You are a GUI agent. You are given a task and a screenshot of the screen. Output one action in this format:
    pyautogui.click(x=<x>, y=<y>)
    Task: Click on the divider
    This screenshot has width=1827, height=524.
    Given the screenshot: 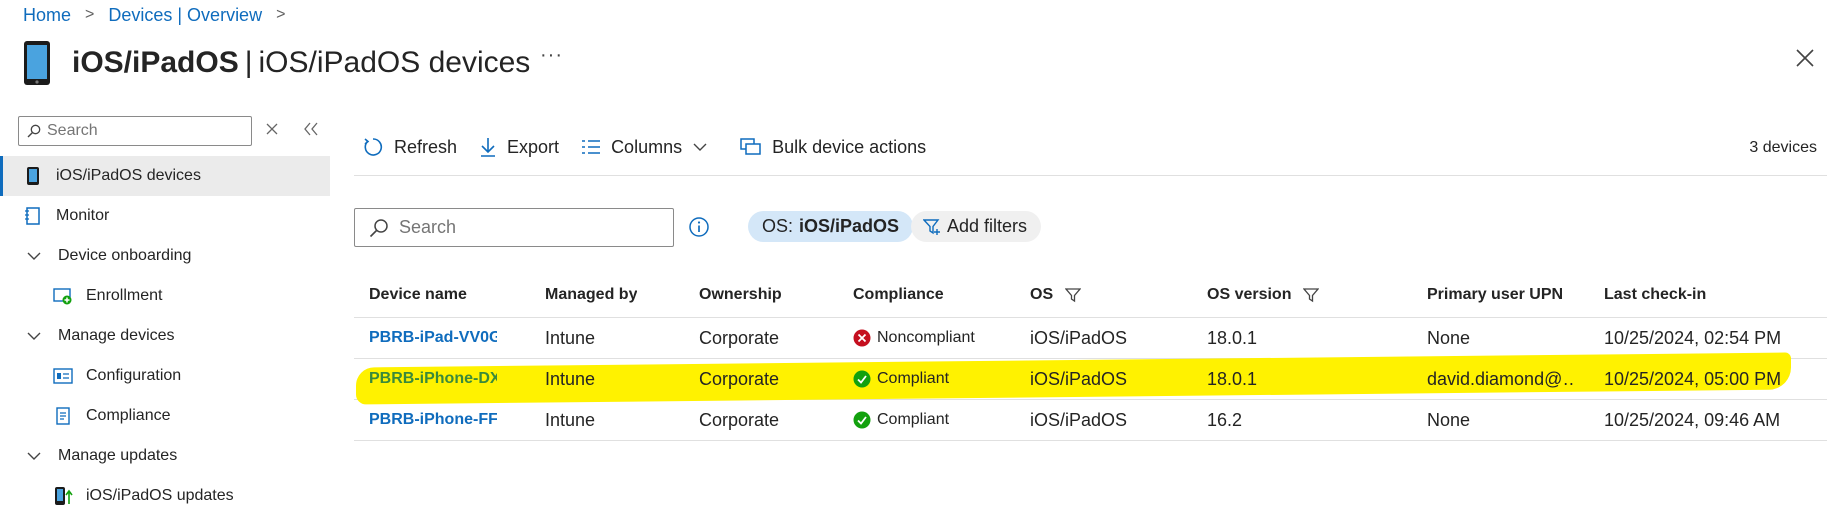 What is the action you would take?
    pyautogui.click(x=1090, y=175)
    